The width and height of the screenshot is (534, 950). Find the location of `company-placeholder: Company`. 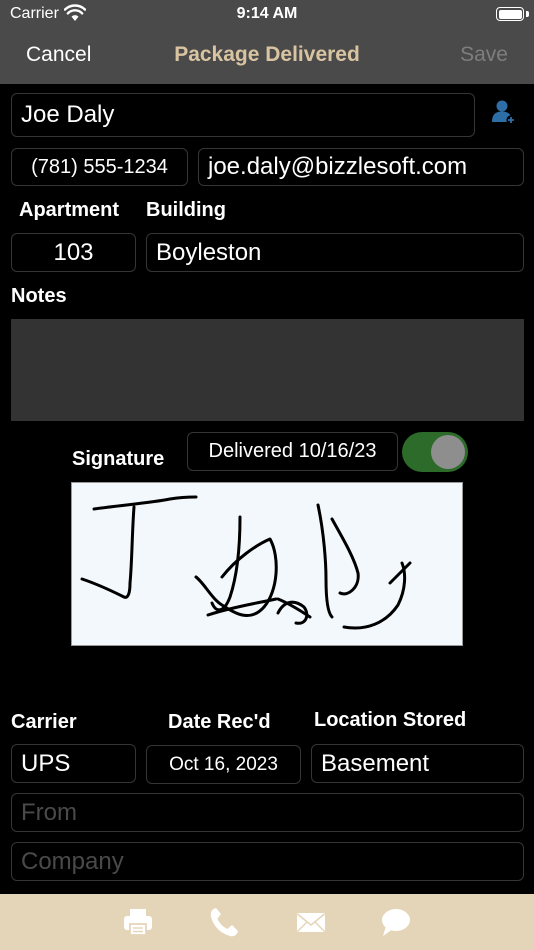

company-placeholder: Company is located at coordinates (72, 861).